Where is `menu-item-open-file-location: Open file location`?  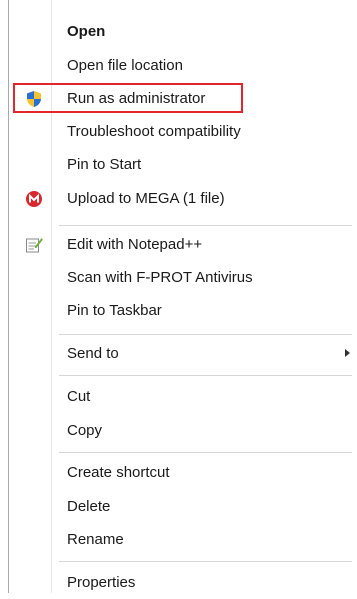 menu-item-open-file-location: Open file location is located at coordinates (183, 65).